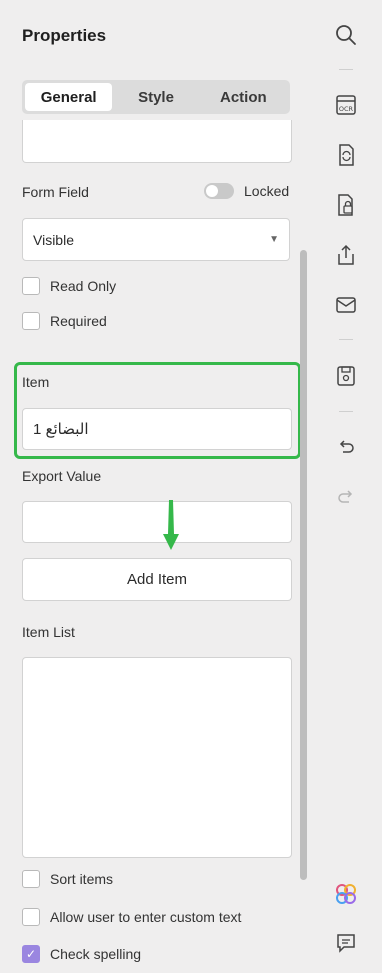  Describe the element at coordinates (219, 191) in the screenshot. I see `locked-toggle` at that location.